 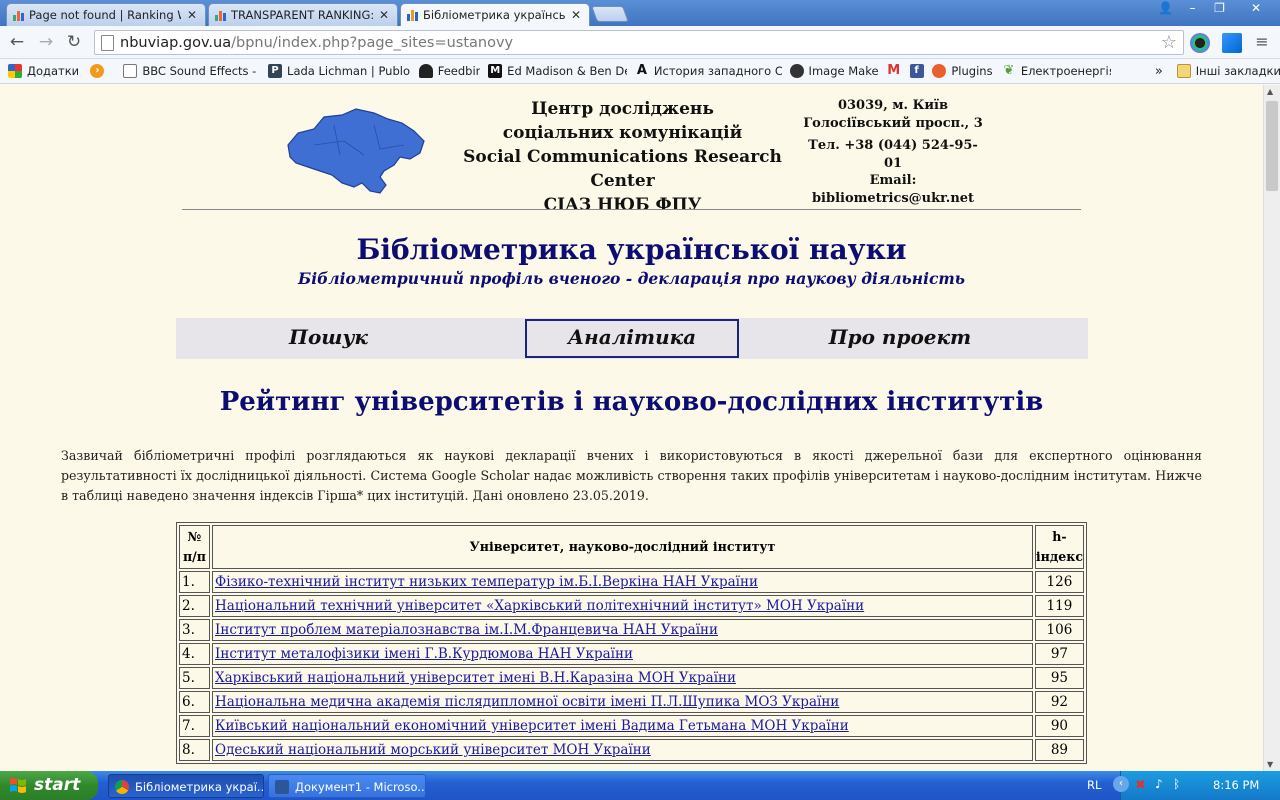 I want to click on browser-tab-3: Бібліометрика української н ✕, so click(x=495, y=14).